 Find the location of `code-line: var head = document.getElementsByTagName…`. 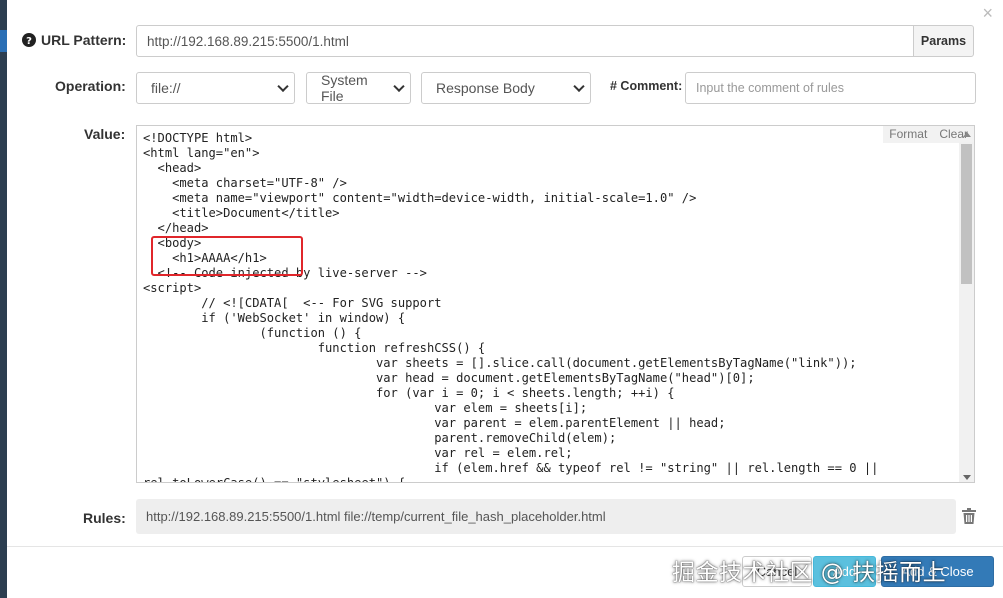

code-line: var head = document.getElementsByTagName… is located at coordinates (449, 378).